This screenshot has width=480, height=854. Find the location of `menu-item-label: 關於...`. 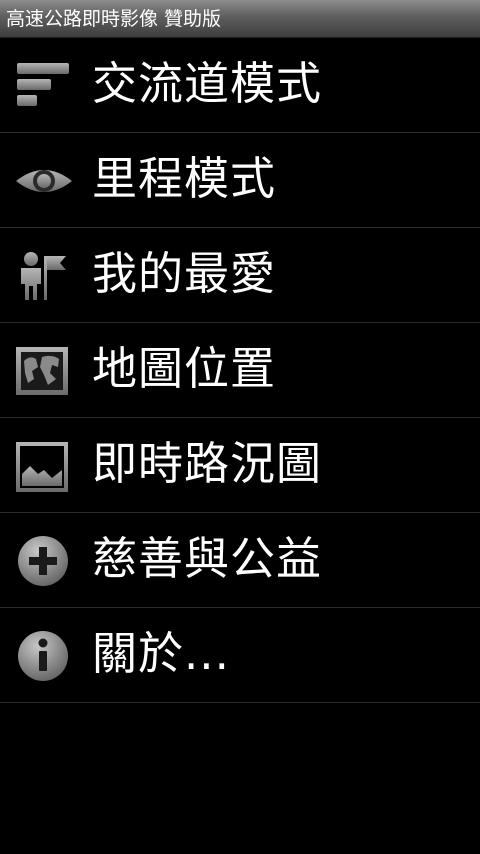

menu-item-label: 關於... is located at coordinates (161, 653).